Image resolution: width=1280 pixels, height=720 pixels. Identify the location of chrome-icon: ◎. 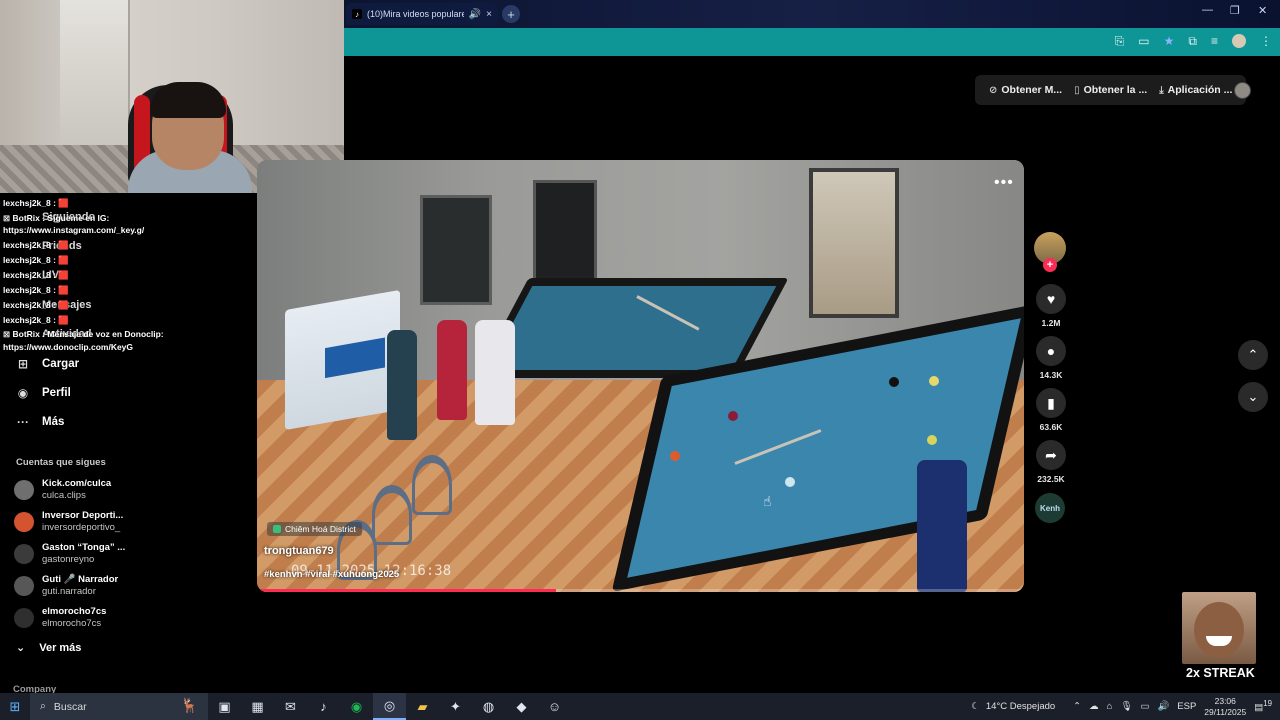
(389, 706).